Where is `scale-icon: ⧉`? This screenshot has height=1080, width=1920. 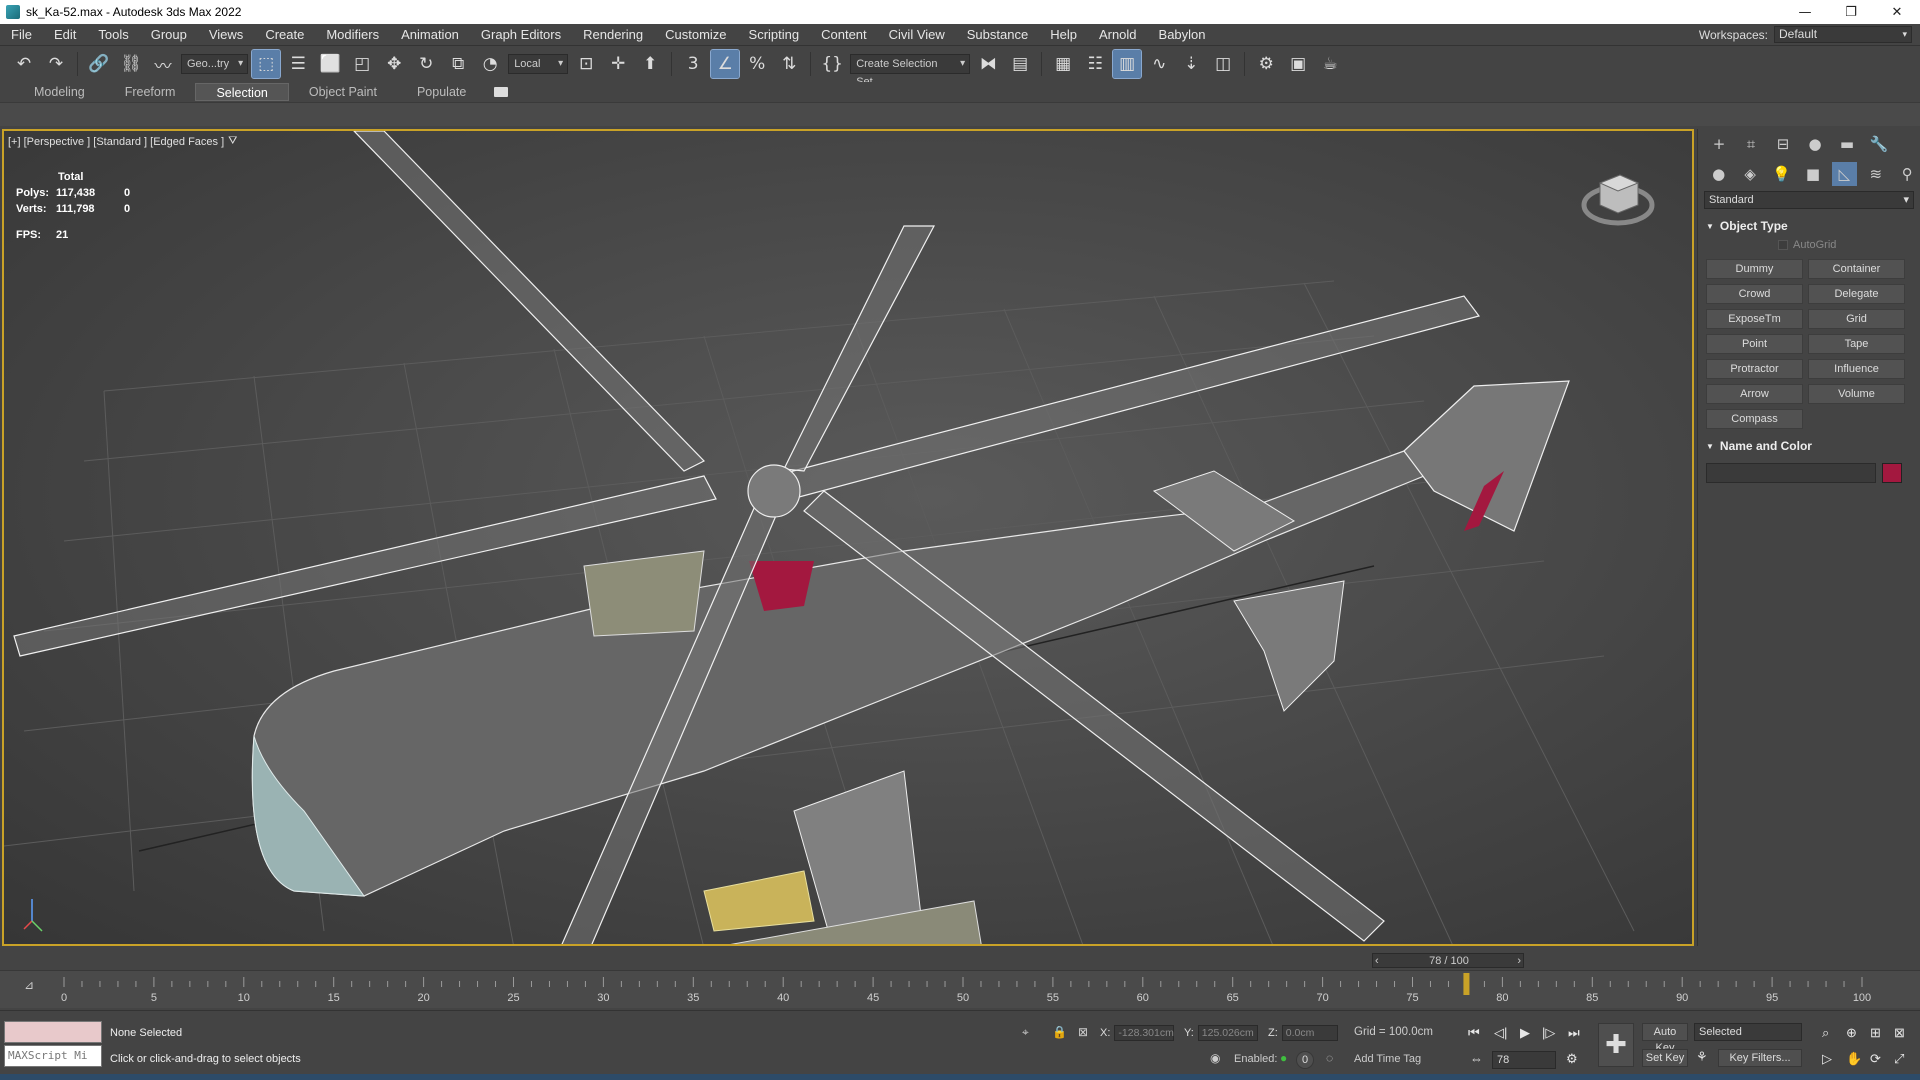 scale-icon: ⧉ is located at coordinates (458, 64).